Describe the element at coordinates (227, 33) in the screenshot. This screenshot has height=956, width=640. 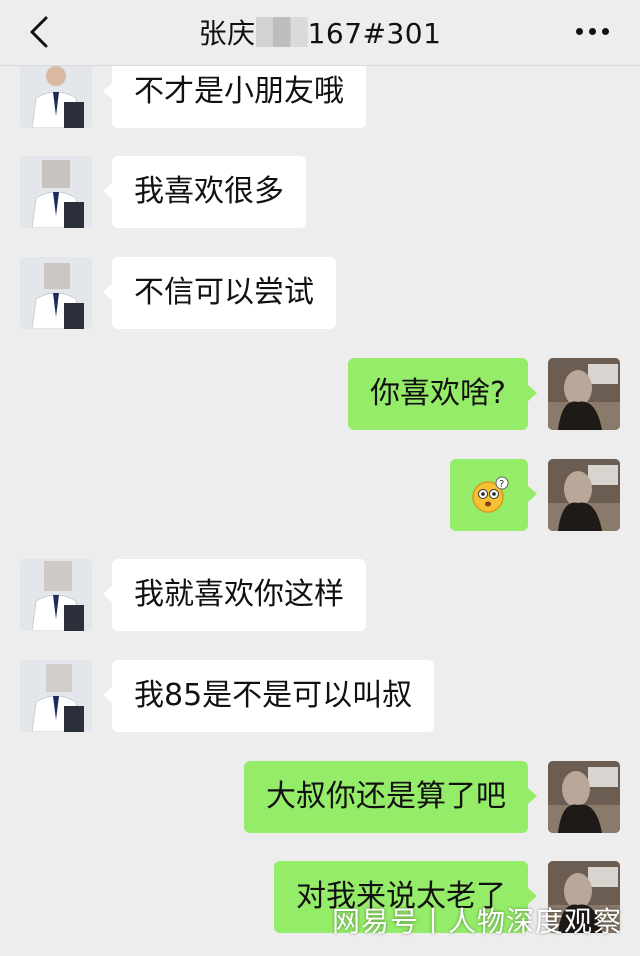
I see `chat-title-prefix: 张庆` at that location.